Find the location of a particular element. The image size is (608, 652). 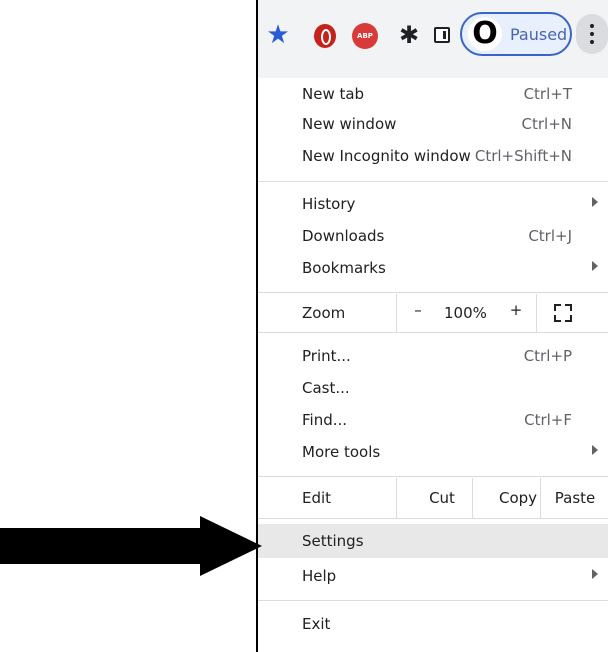

pointer-arrow-icon is located at coordinates (131, 546).